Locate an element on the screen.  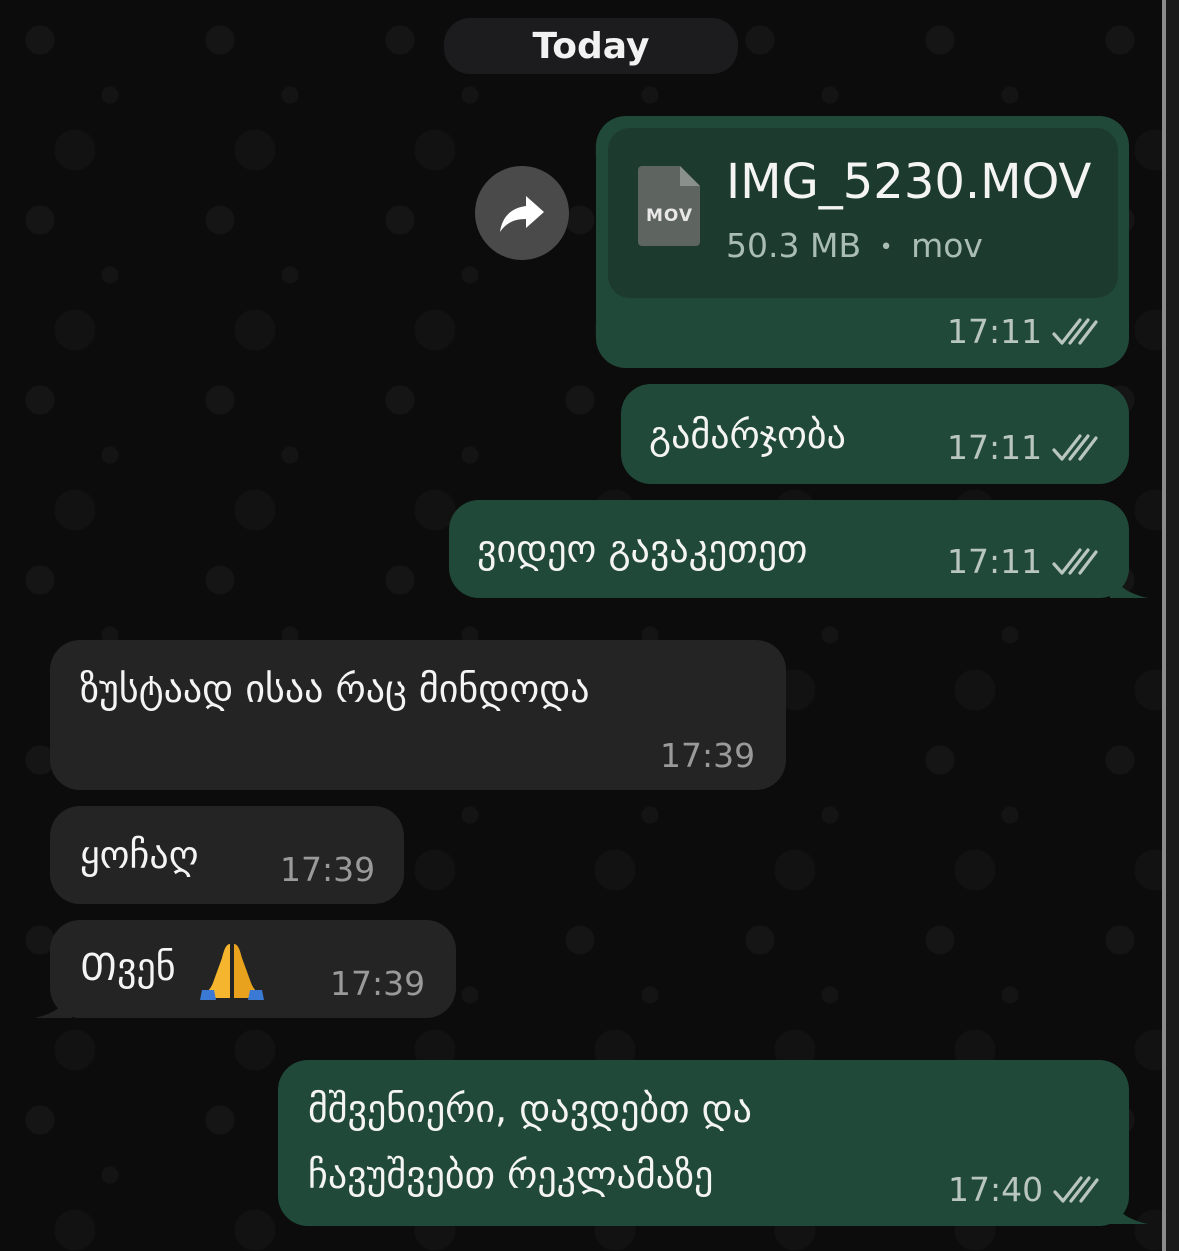
forward-arrow-icon is located at coordinates (522, 214).